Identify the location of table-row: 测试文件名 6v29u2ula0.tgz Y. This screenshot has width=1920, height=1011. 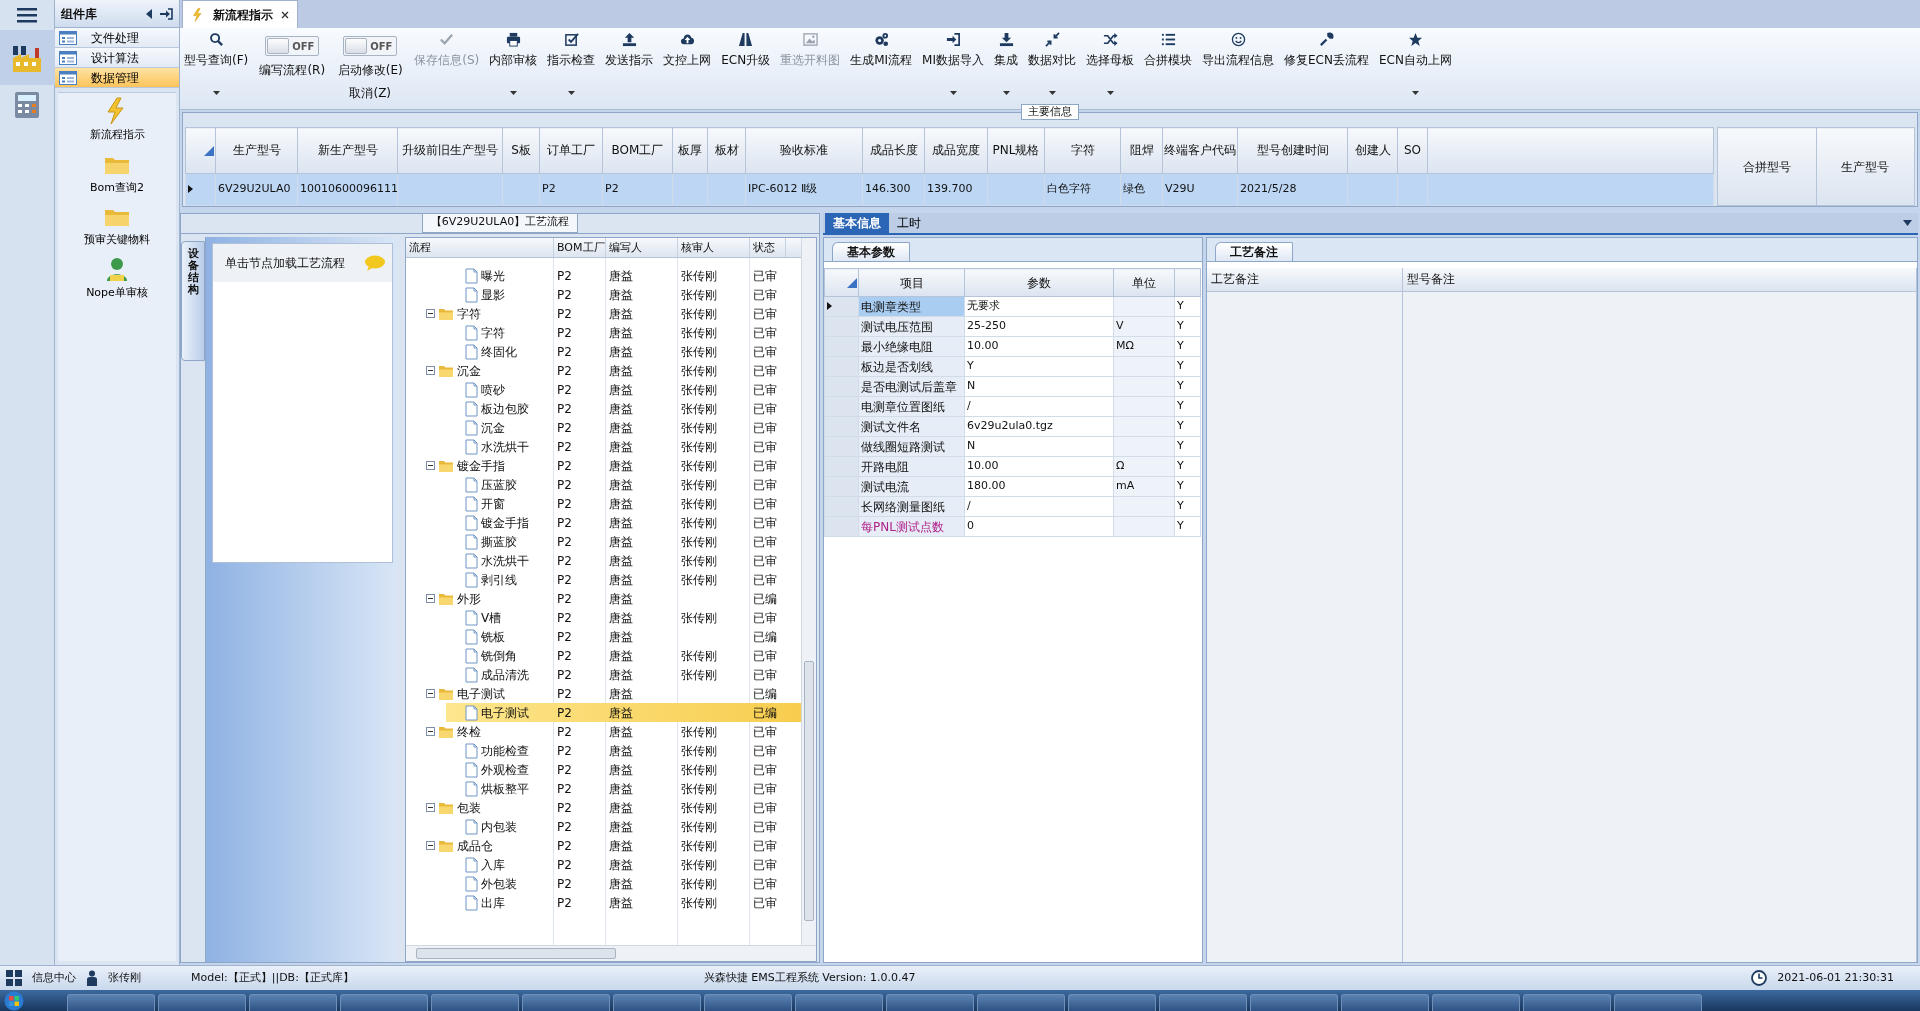
(1012, 426).